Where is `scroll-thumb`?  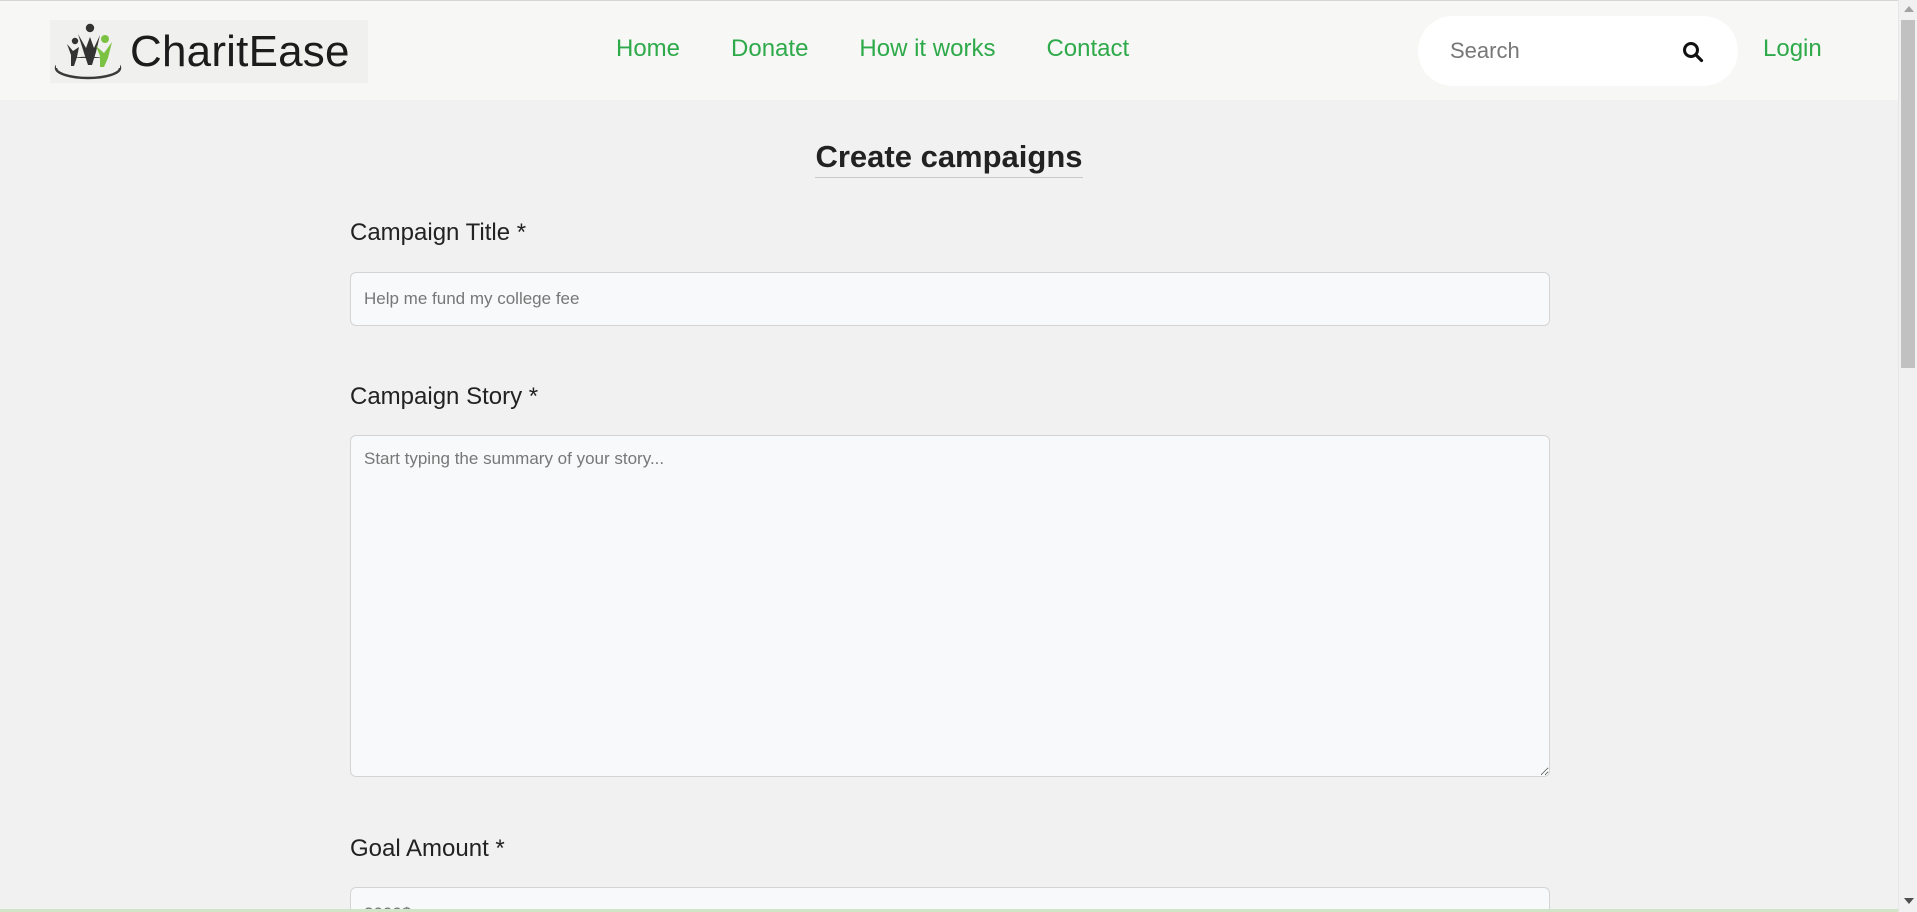 scroll-thumb is located at coordinates (1908, 194).